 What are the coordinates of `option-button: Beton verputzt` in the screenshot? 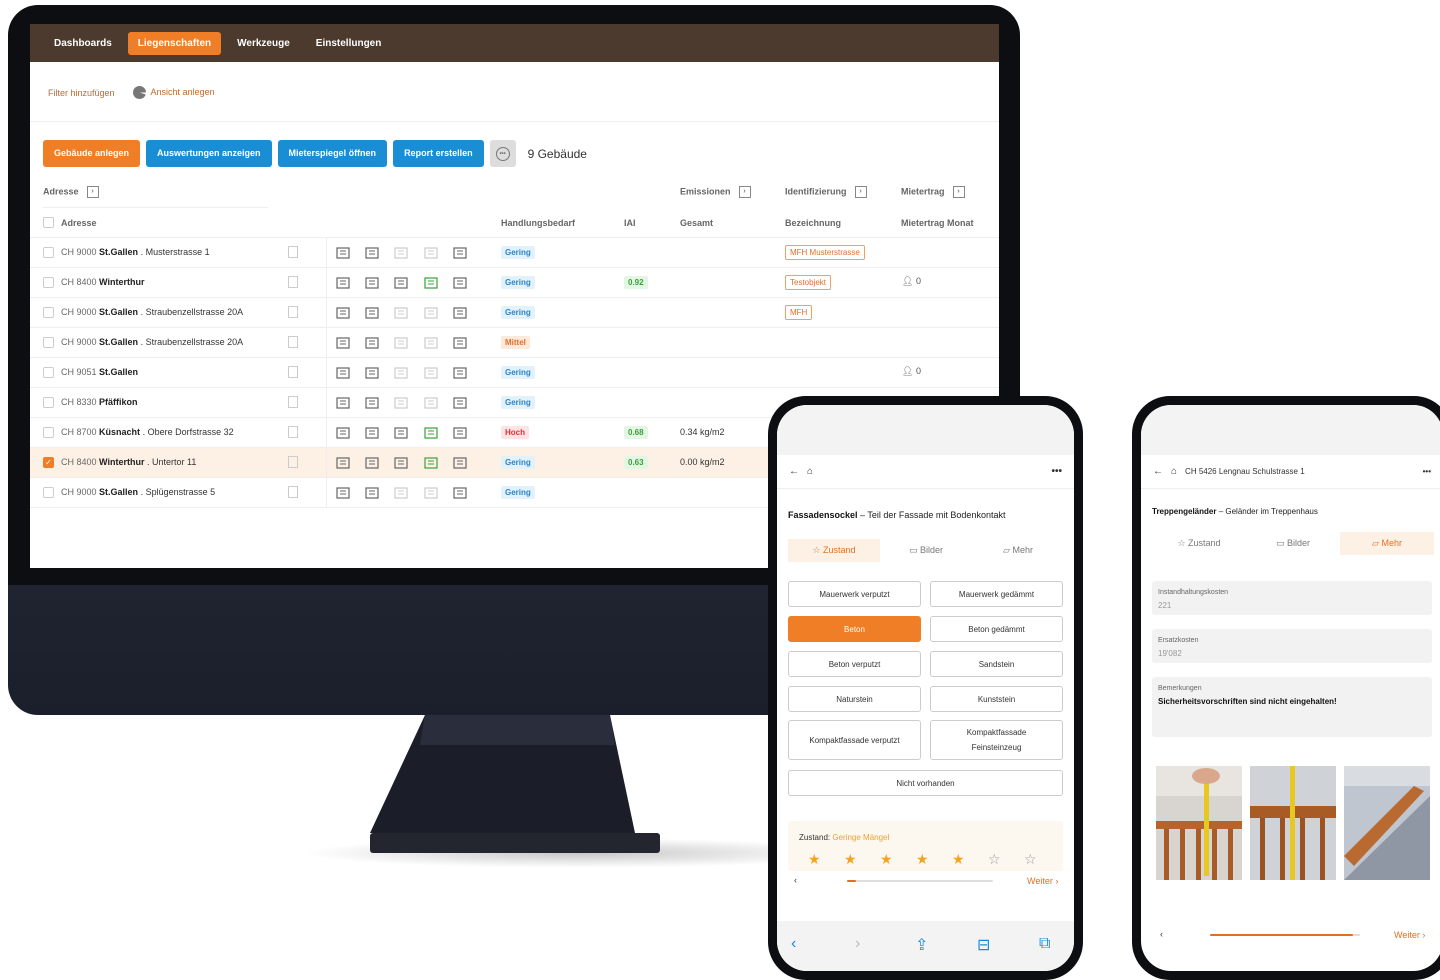 It's located at (854, 664).